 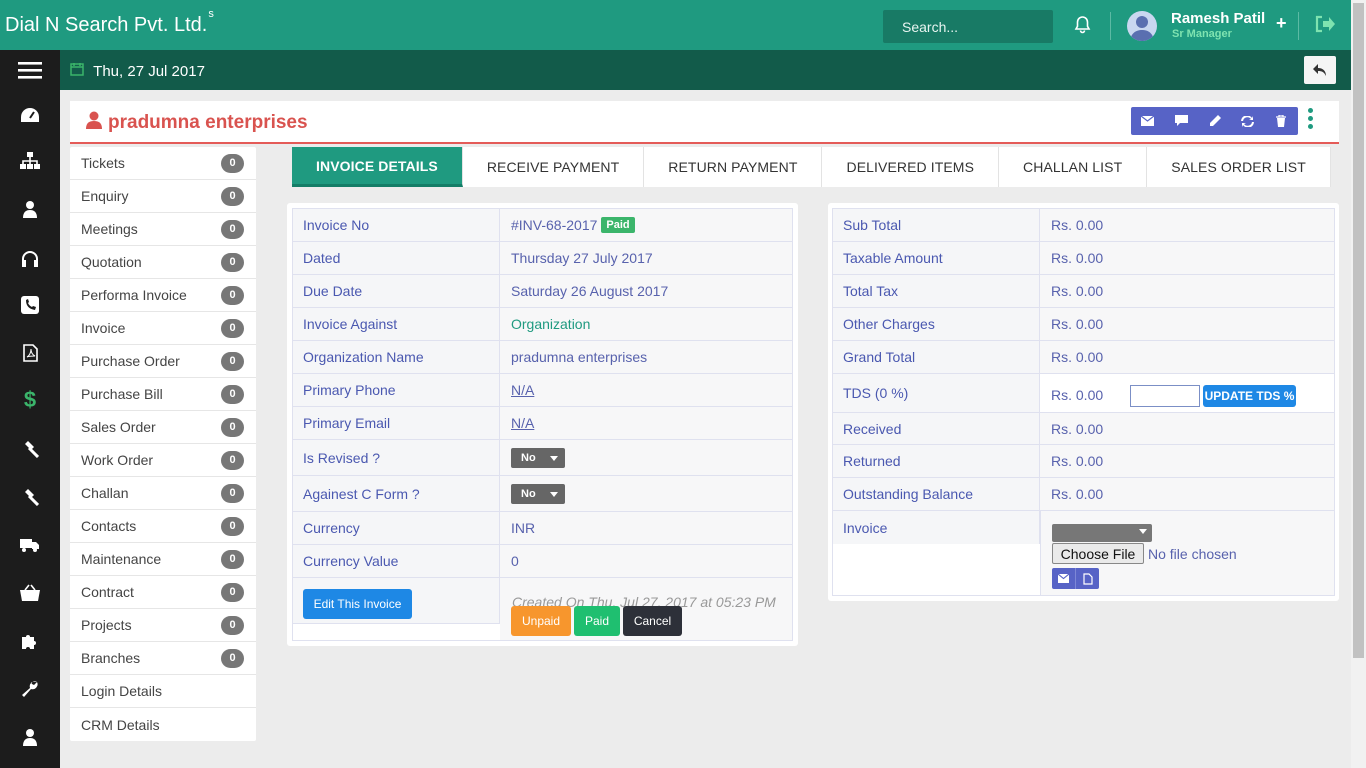 I want to click on invoice-template-select, so click(x=1102, y=533).